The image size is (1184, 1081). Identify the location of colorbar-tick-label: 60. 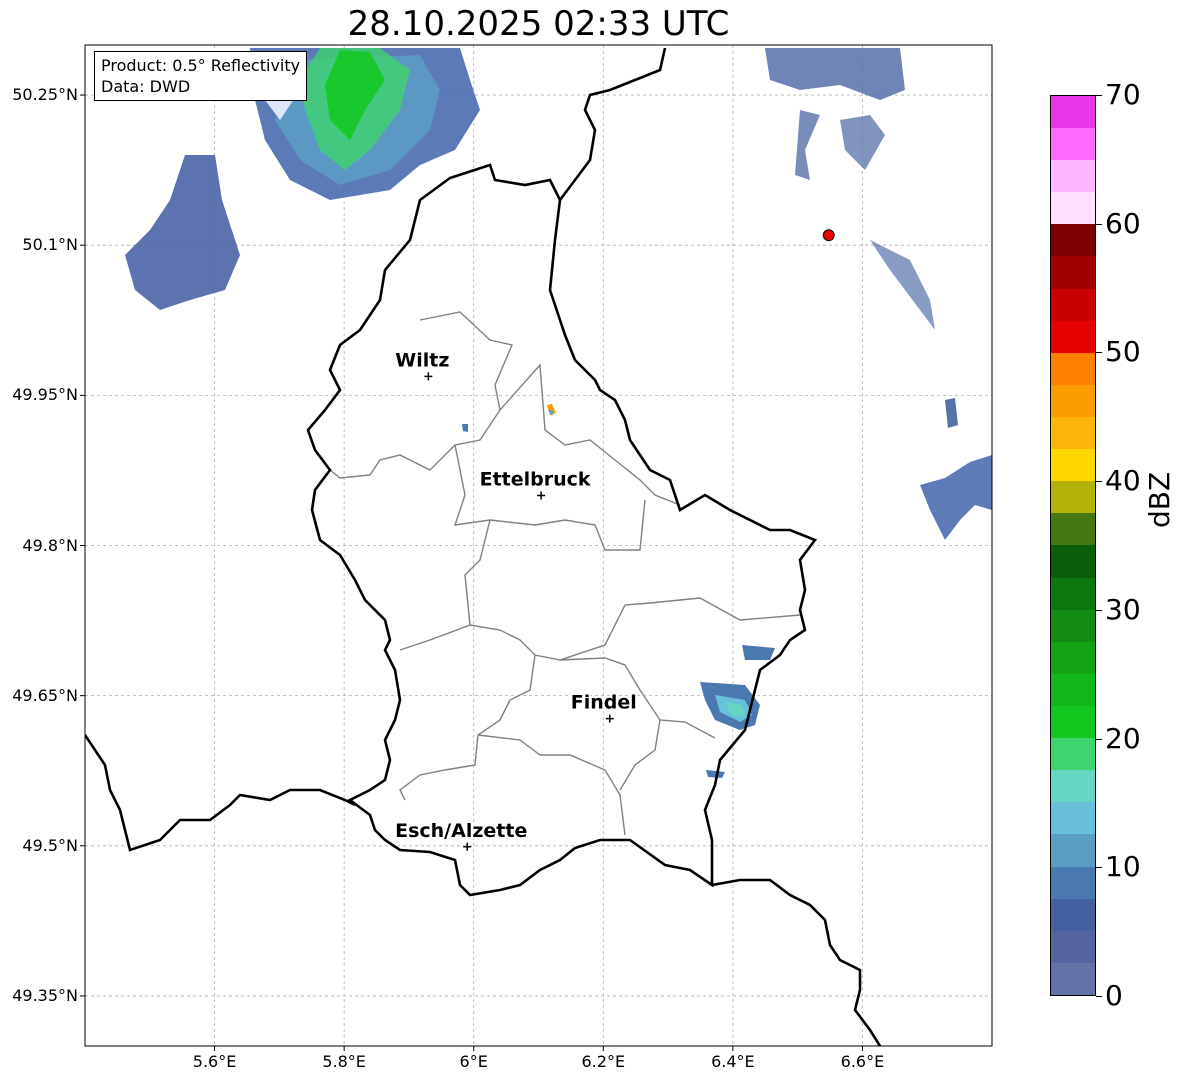
(1123, 223).